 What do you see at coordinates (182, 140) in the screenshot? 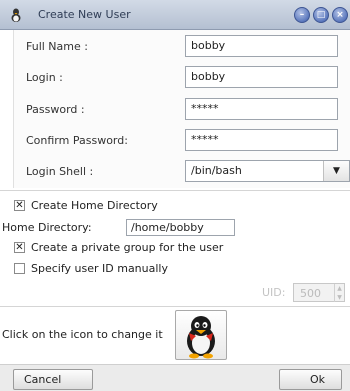
I see `confirm-password-row: Confirm Password: *****` at bounding box center [182, 140].